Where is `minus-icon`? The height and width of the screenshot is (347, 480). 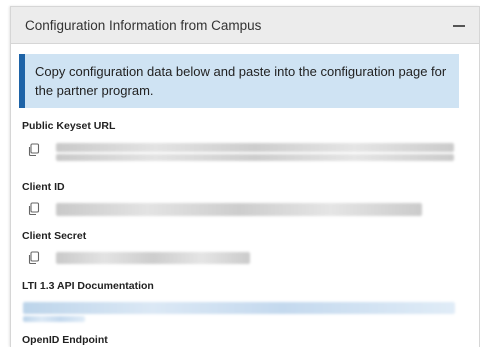 minus-icon is located at coordinates (459, 25).